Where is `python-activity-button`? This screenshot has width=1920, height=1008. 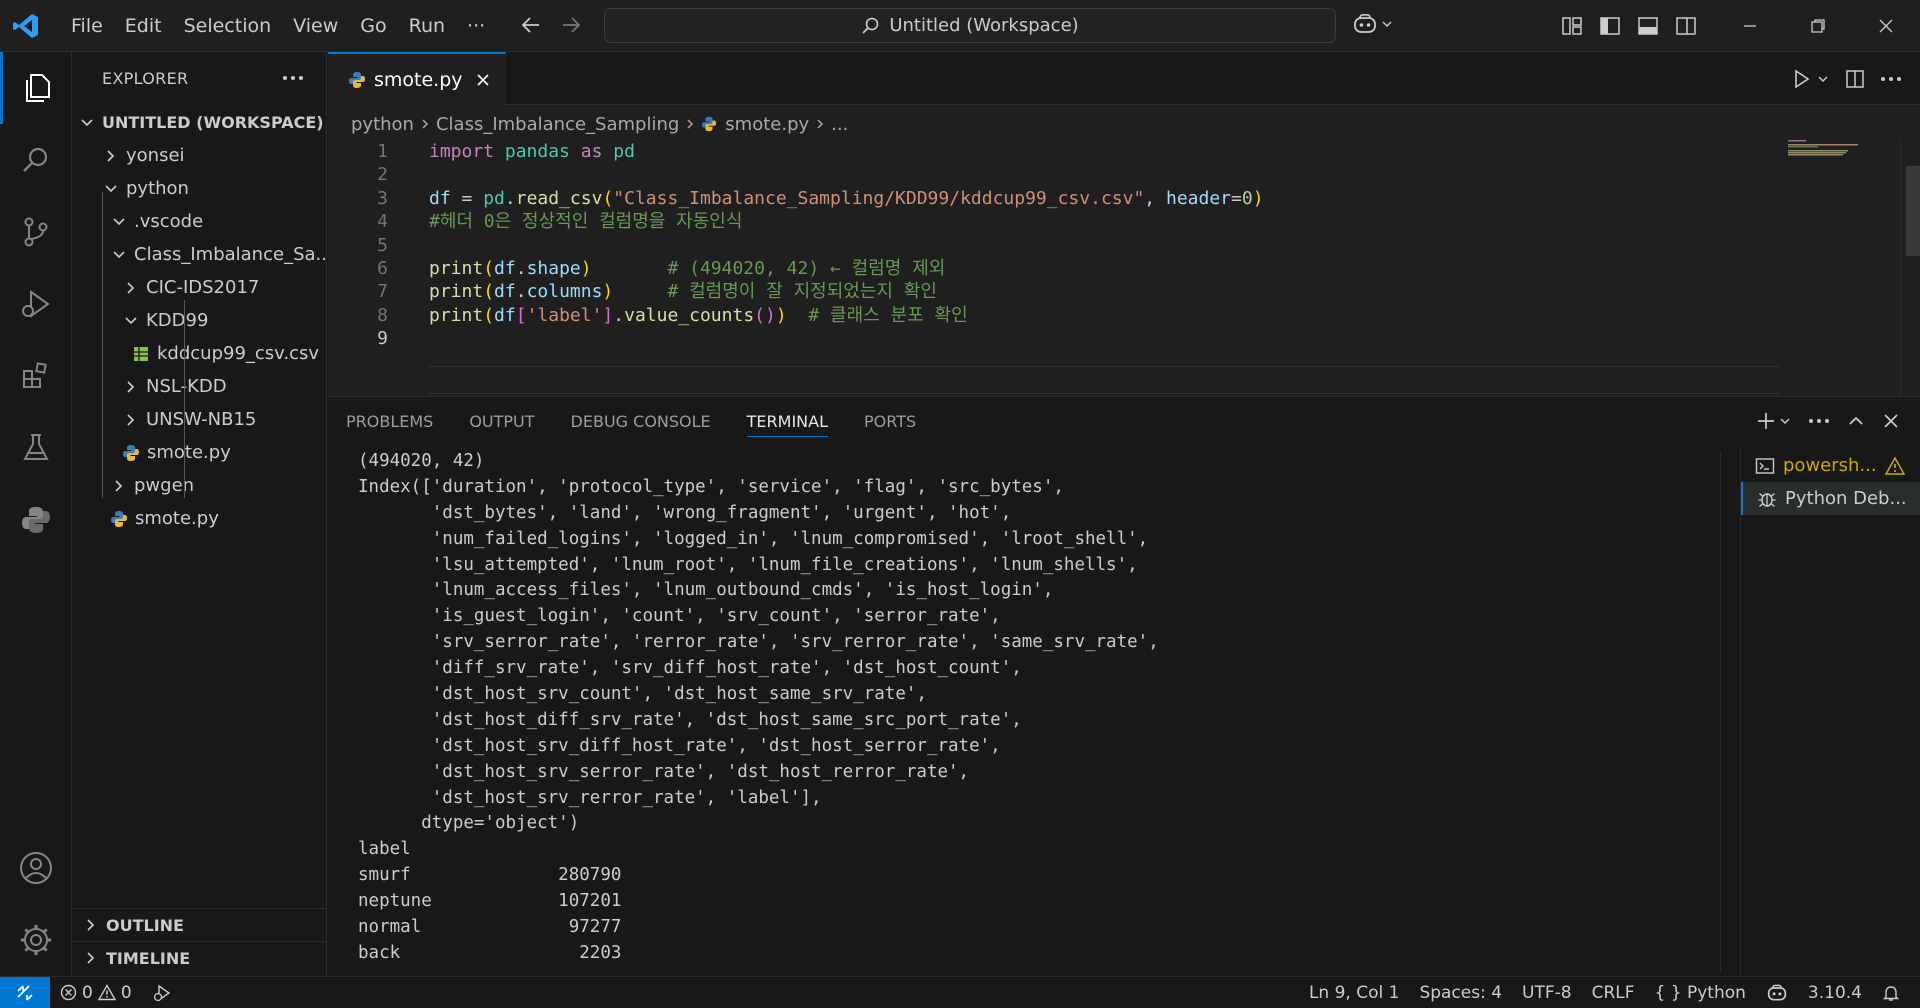 python-activity-button is located at coordinates (36, 520).